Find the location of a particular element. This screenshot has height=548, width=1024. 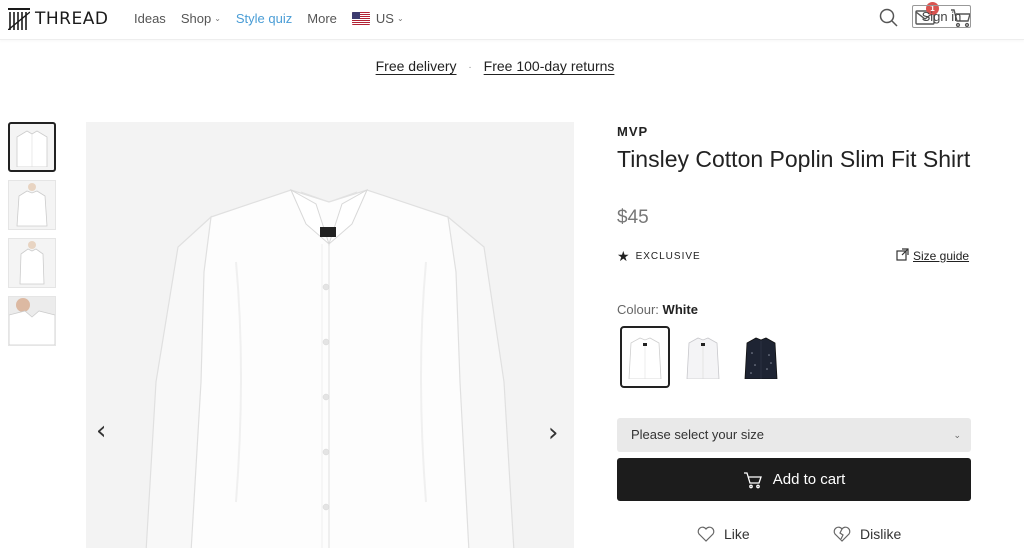

logo-text: THREAD is located at coordinates (72, 19).